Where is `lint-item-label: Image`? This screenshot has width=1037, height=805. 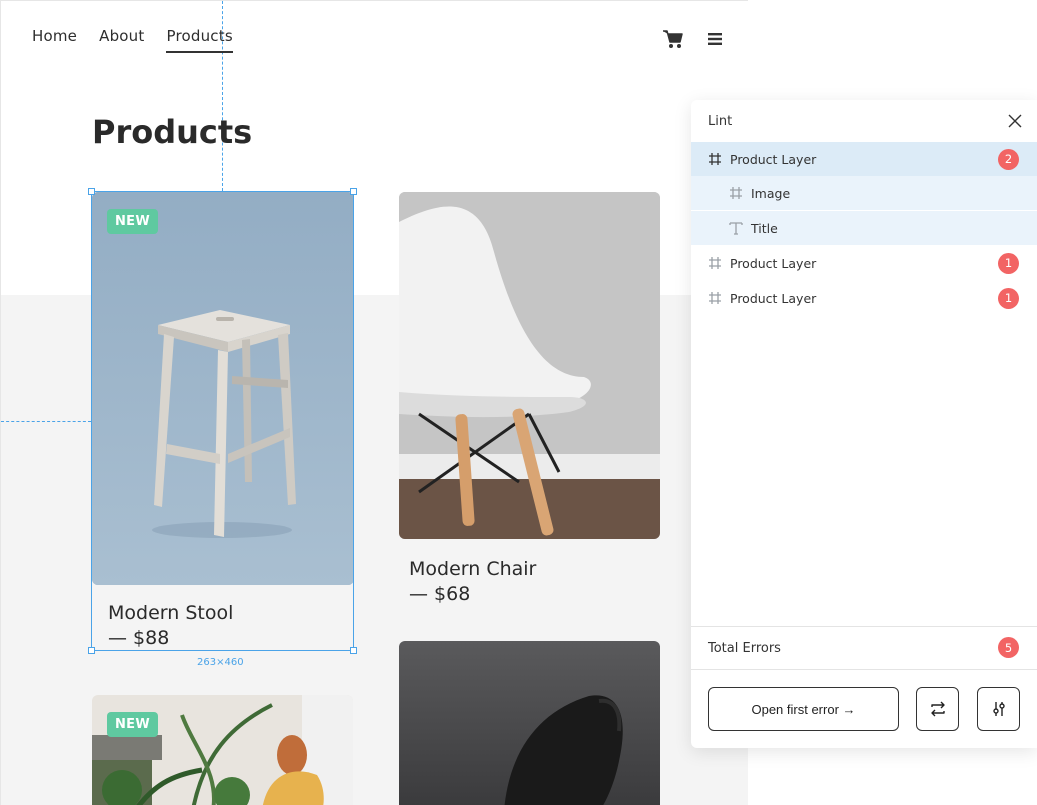
lint-item-label: Image is located at coordinates (771, 193).